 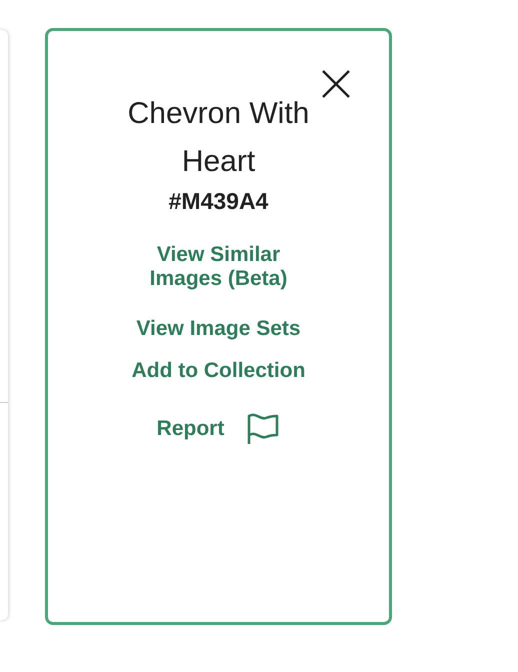 I want to click on flag-icon, so click(x=263, y=429).